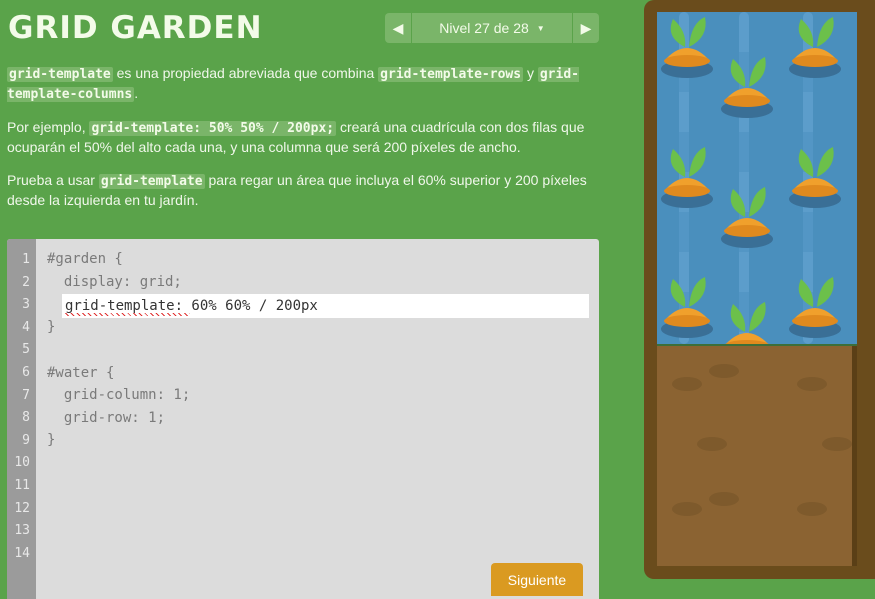 The height and width of the screenshot is (599, 875). What do you see at coordinates (26, 259) in the screenshot?
I see `line-number: 1` at bounding box center [26, 259].